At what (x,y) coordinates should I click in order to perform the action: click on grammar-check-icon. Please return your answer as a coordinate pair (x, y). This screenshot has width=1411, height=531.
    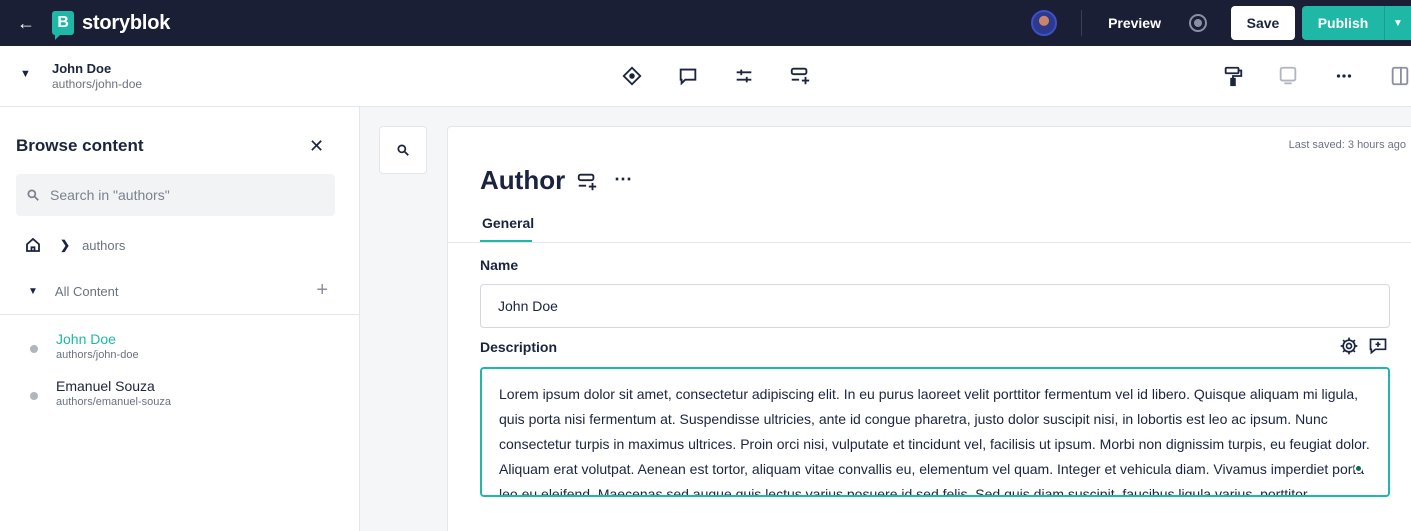
    Looking at the image, I should click on (1358, 468).